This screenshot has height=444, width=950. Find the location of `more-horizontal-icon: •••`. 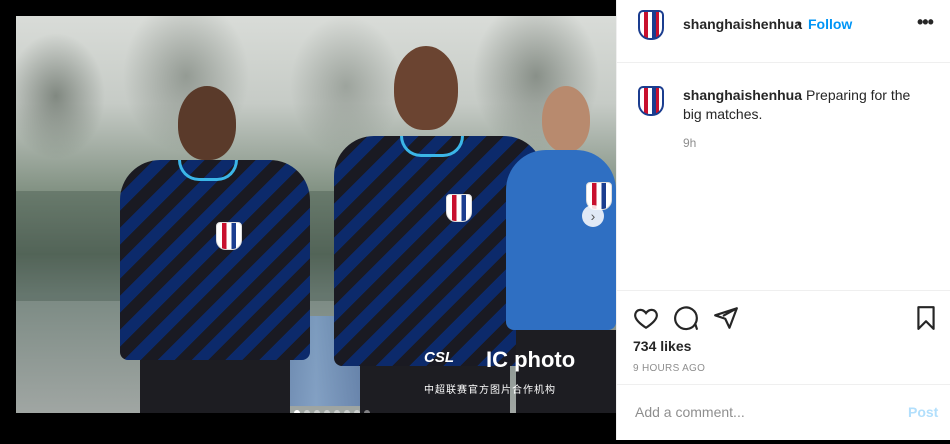

more-horizontal-icon: ••• is located at coordinates (925, 22).